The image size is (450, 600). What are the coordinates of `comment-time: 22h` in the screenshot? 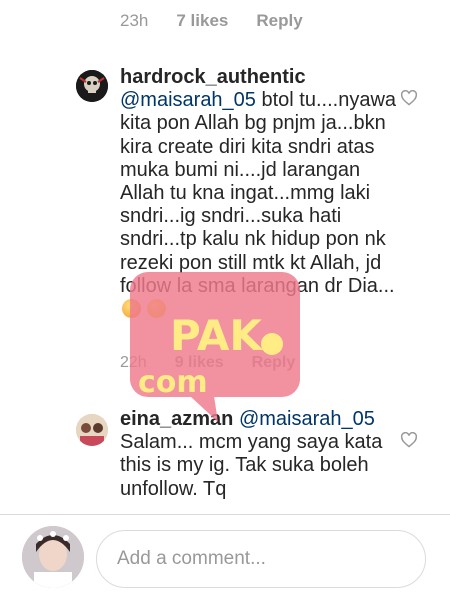 It's located at (133, 362).